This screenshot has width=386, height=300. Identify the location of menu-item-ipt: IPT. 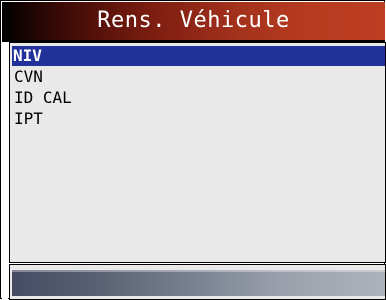
(28, 119).